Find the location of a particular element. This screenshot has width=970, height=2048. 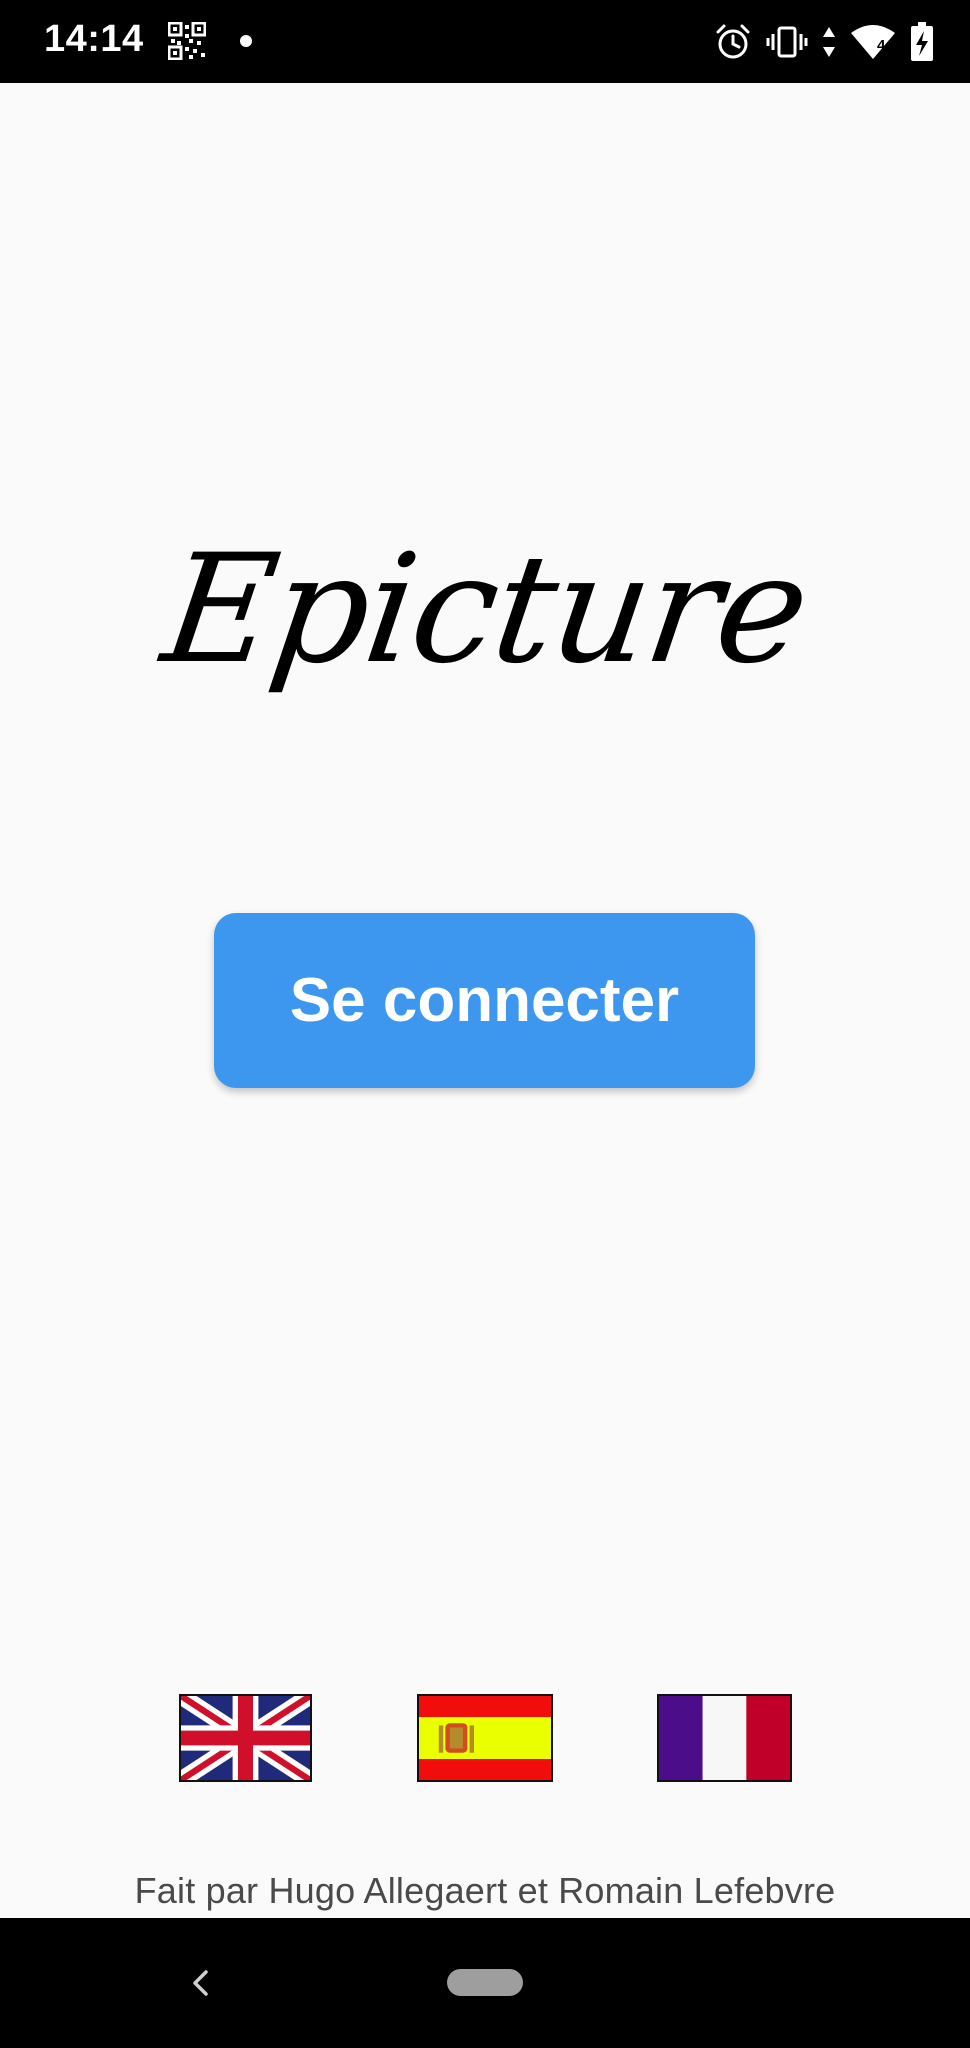

uk-flag-icon is located at coordinates (245, 1738).